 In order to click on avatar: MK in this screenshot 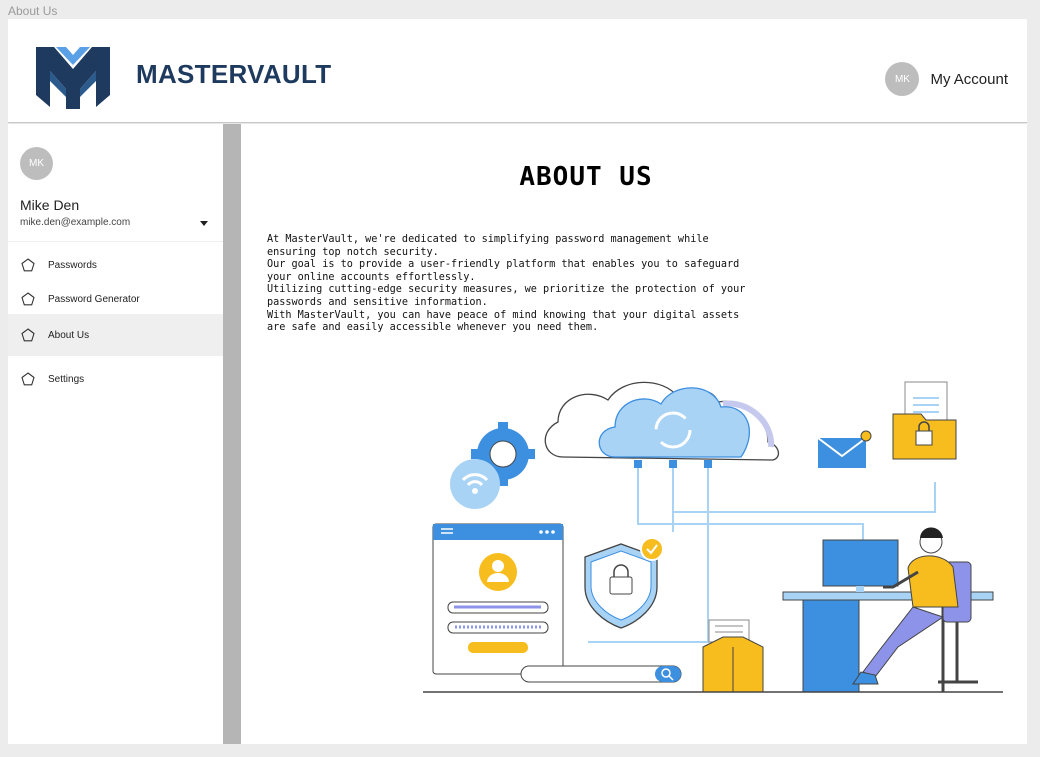, I will do `click(36, 163)`.